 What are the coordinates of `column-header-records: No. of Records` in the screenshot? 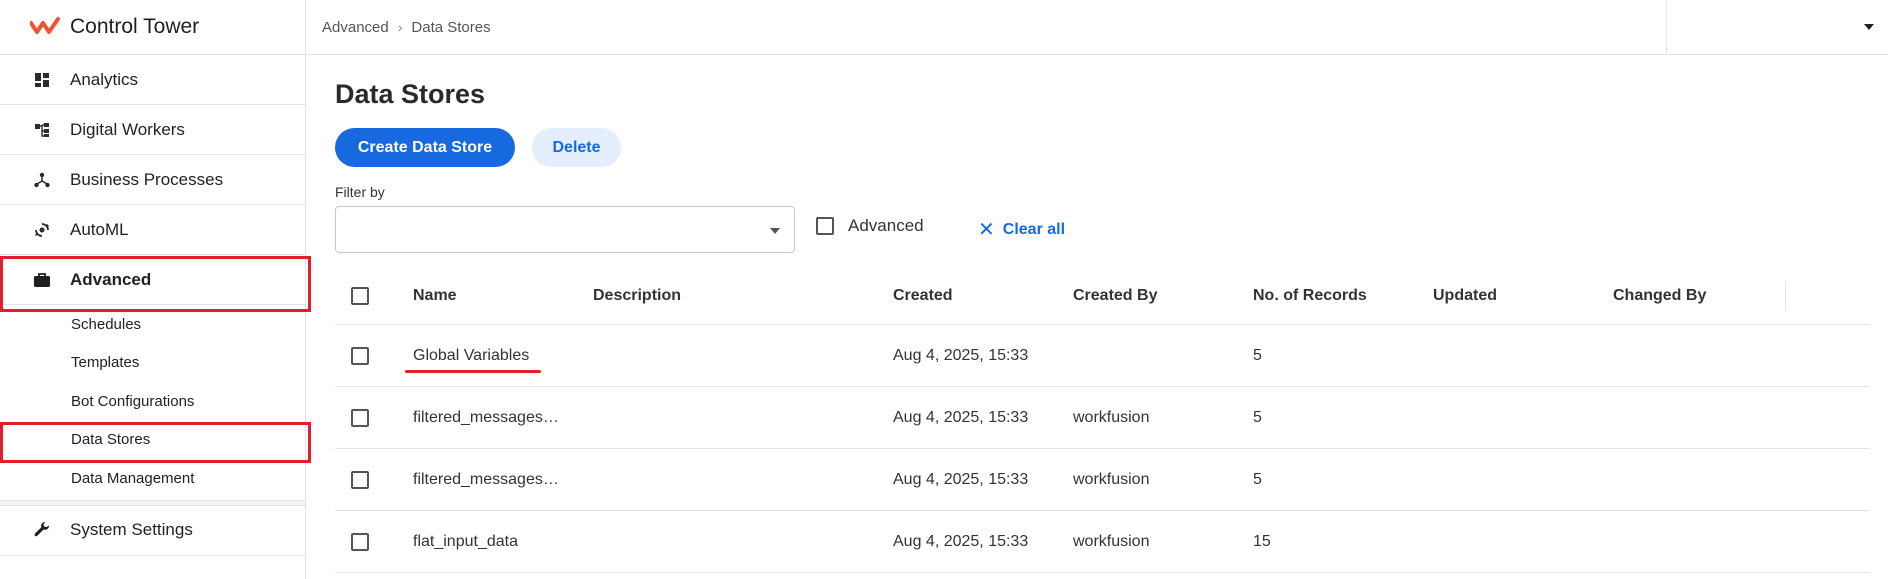 It's located at (1310, 295).